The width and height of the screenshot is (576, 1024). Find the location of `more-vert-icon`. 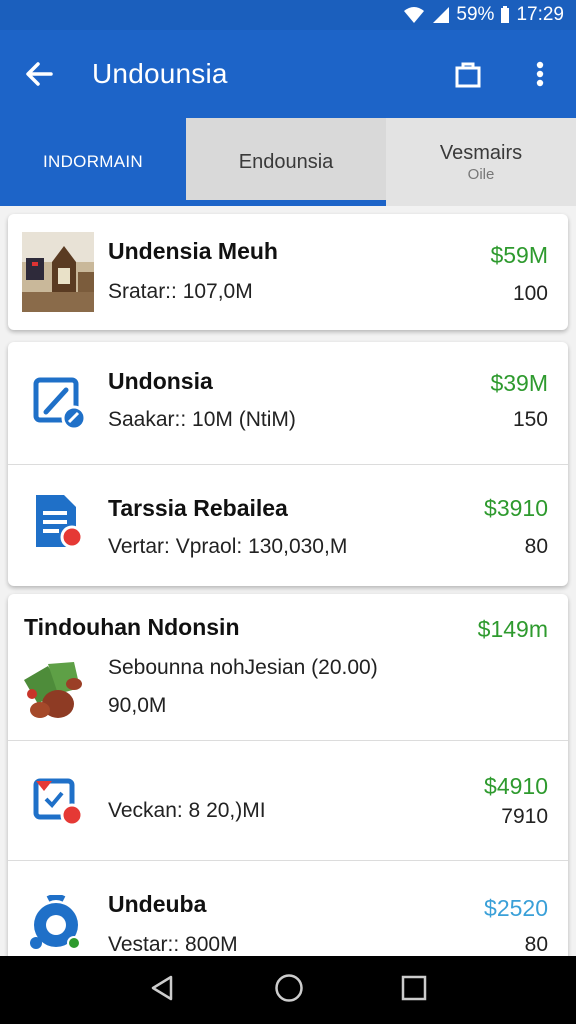

more-vert-icon is located at coordinates (540, 74).